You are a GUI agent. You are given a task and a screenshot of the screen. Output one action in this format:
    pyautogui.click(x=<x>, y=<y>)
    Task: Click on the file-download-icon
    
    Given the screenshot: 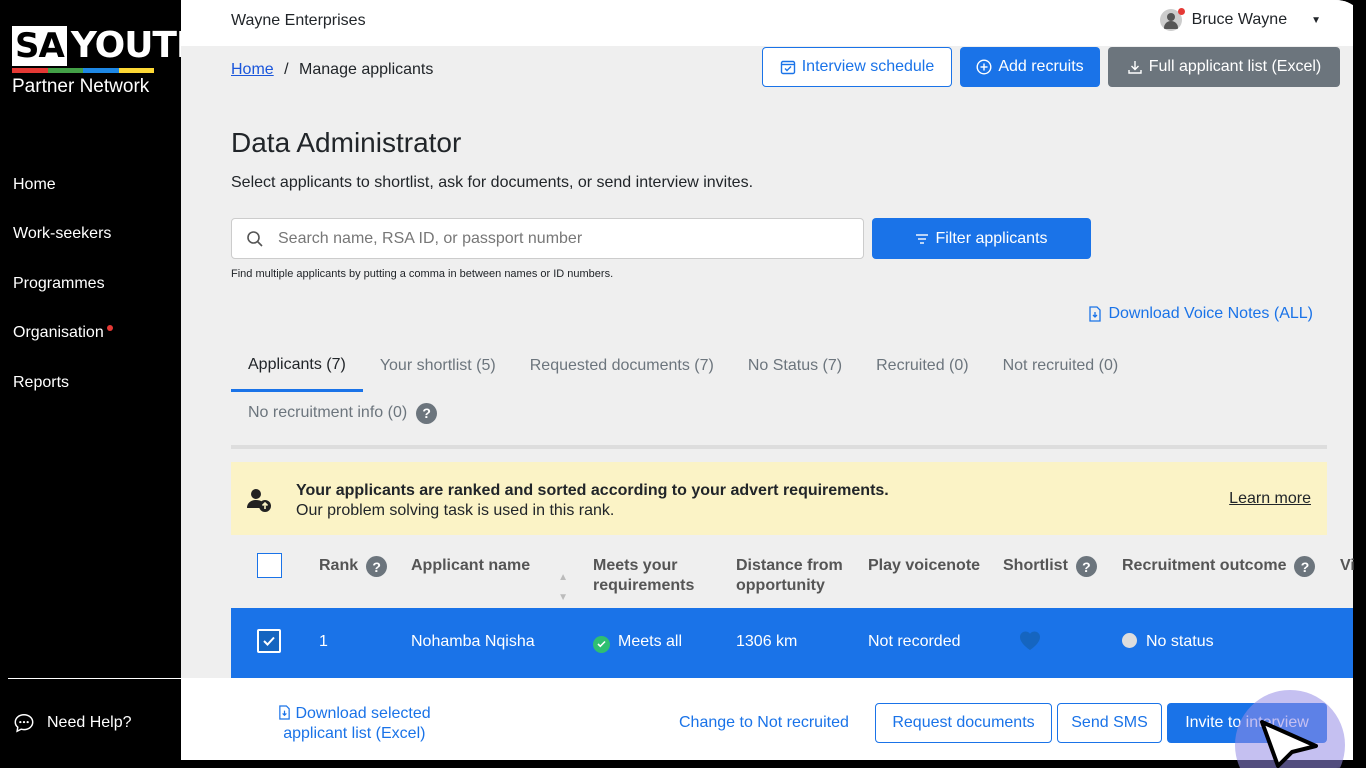 What is the action you would take?
    pyautogui.click(x=284, y=712)
    